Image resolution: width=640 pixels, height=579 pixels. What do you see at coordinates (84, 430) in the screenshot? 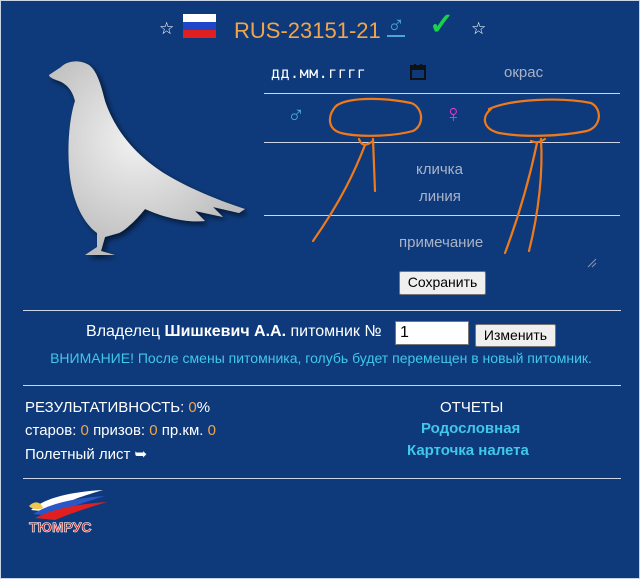
I see `starts-value: 0` at bounding box center [84, 430].